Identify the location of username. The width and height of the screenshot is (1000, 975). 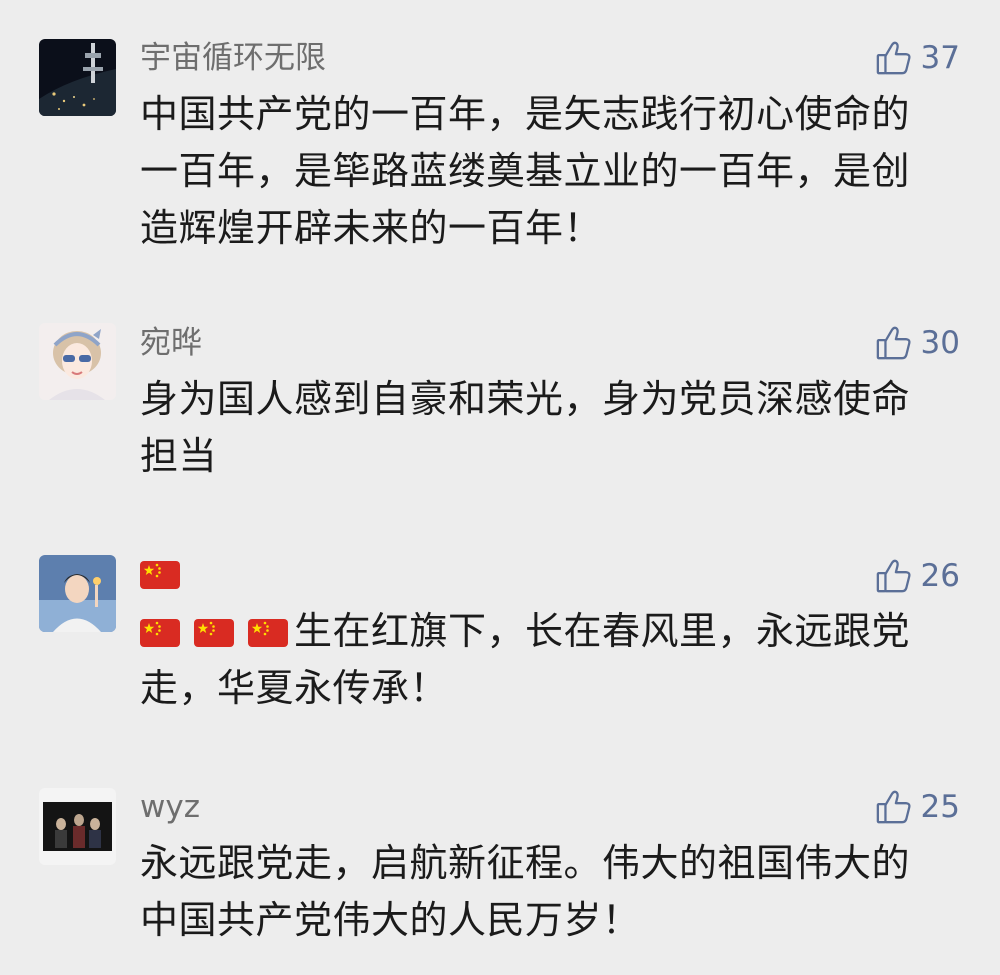
(165, 576).